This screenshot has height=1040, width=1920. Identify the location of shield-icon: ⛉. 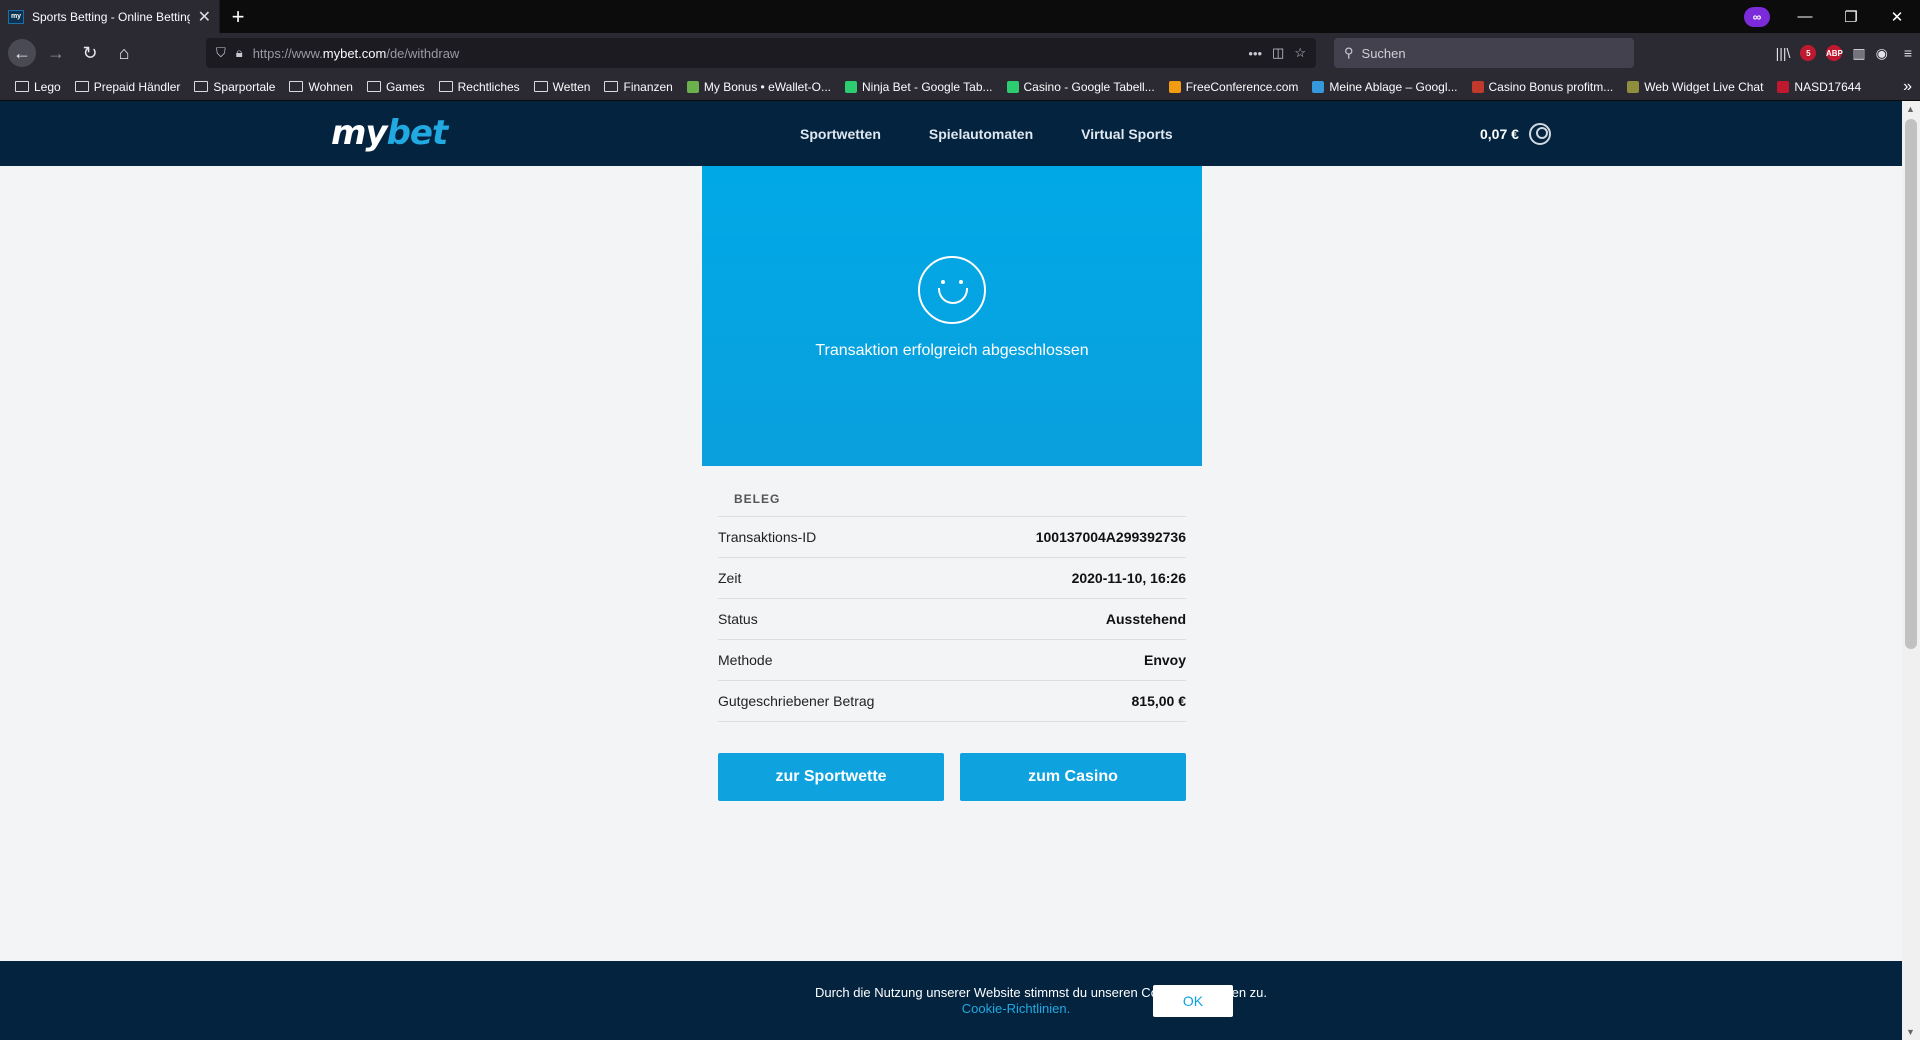
(221, 53).